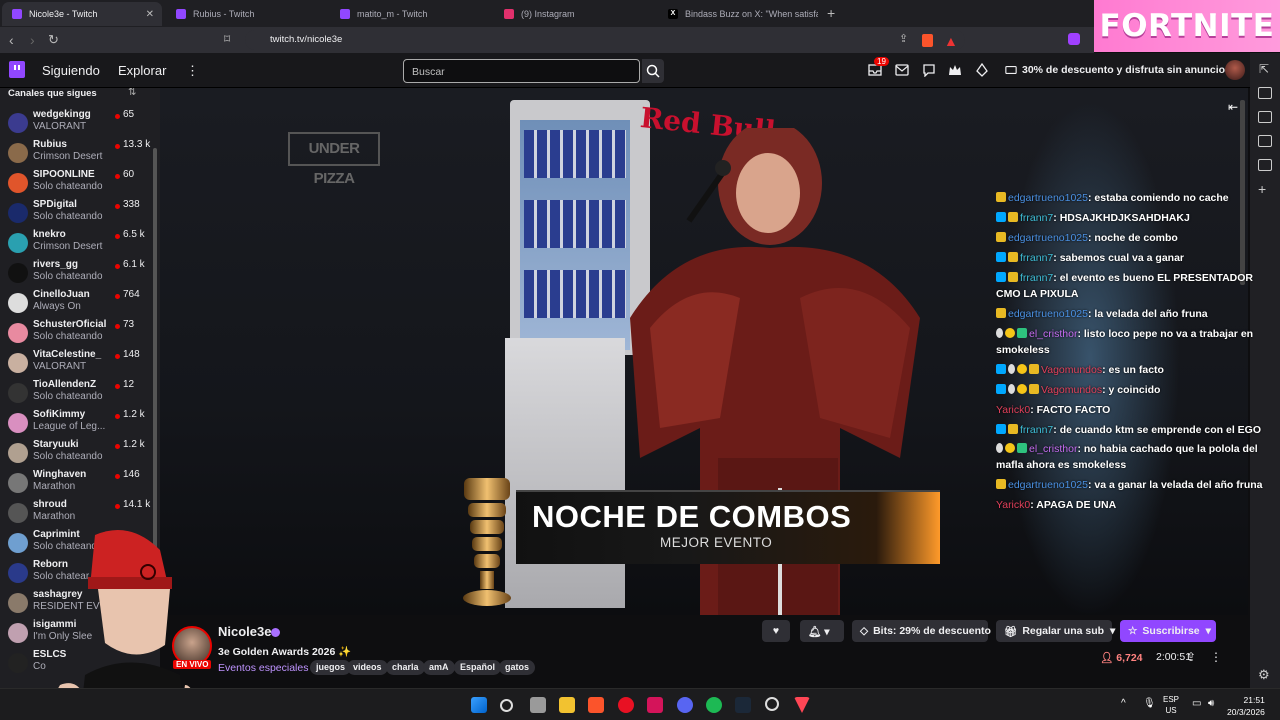  Describe the element at coordinates (68, 246) in the screenshot. I see `channel-game: Crimson Desert` at that location.